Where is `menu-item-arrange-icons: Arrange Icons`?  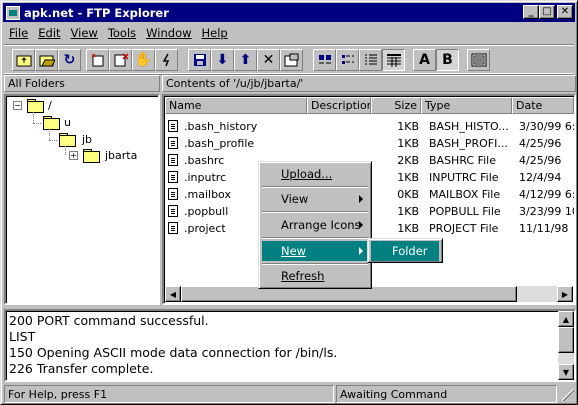
menu-item-arrange-icons: Arrange Icons is located at coordinates (315, 225).